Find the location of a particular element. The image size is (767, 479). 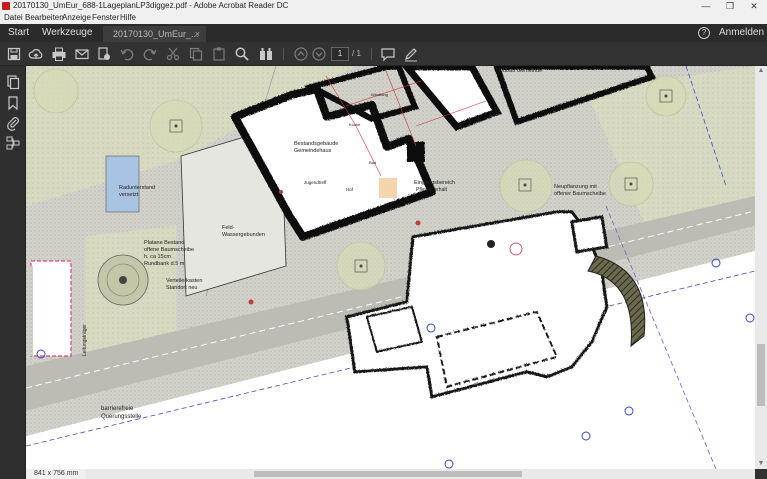

horizontal-scroll-thumb is located at coordinates (388, 474).